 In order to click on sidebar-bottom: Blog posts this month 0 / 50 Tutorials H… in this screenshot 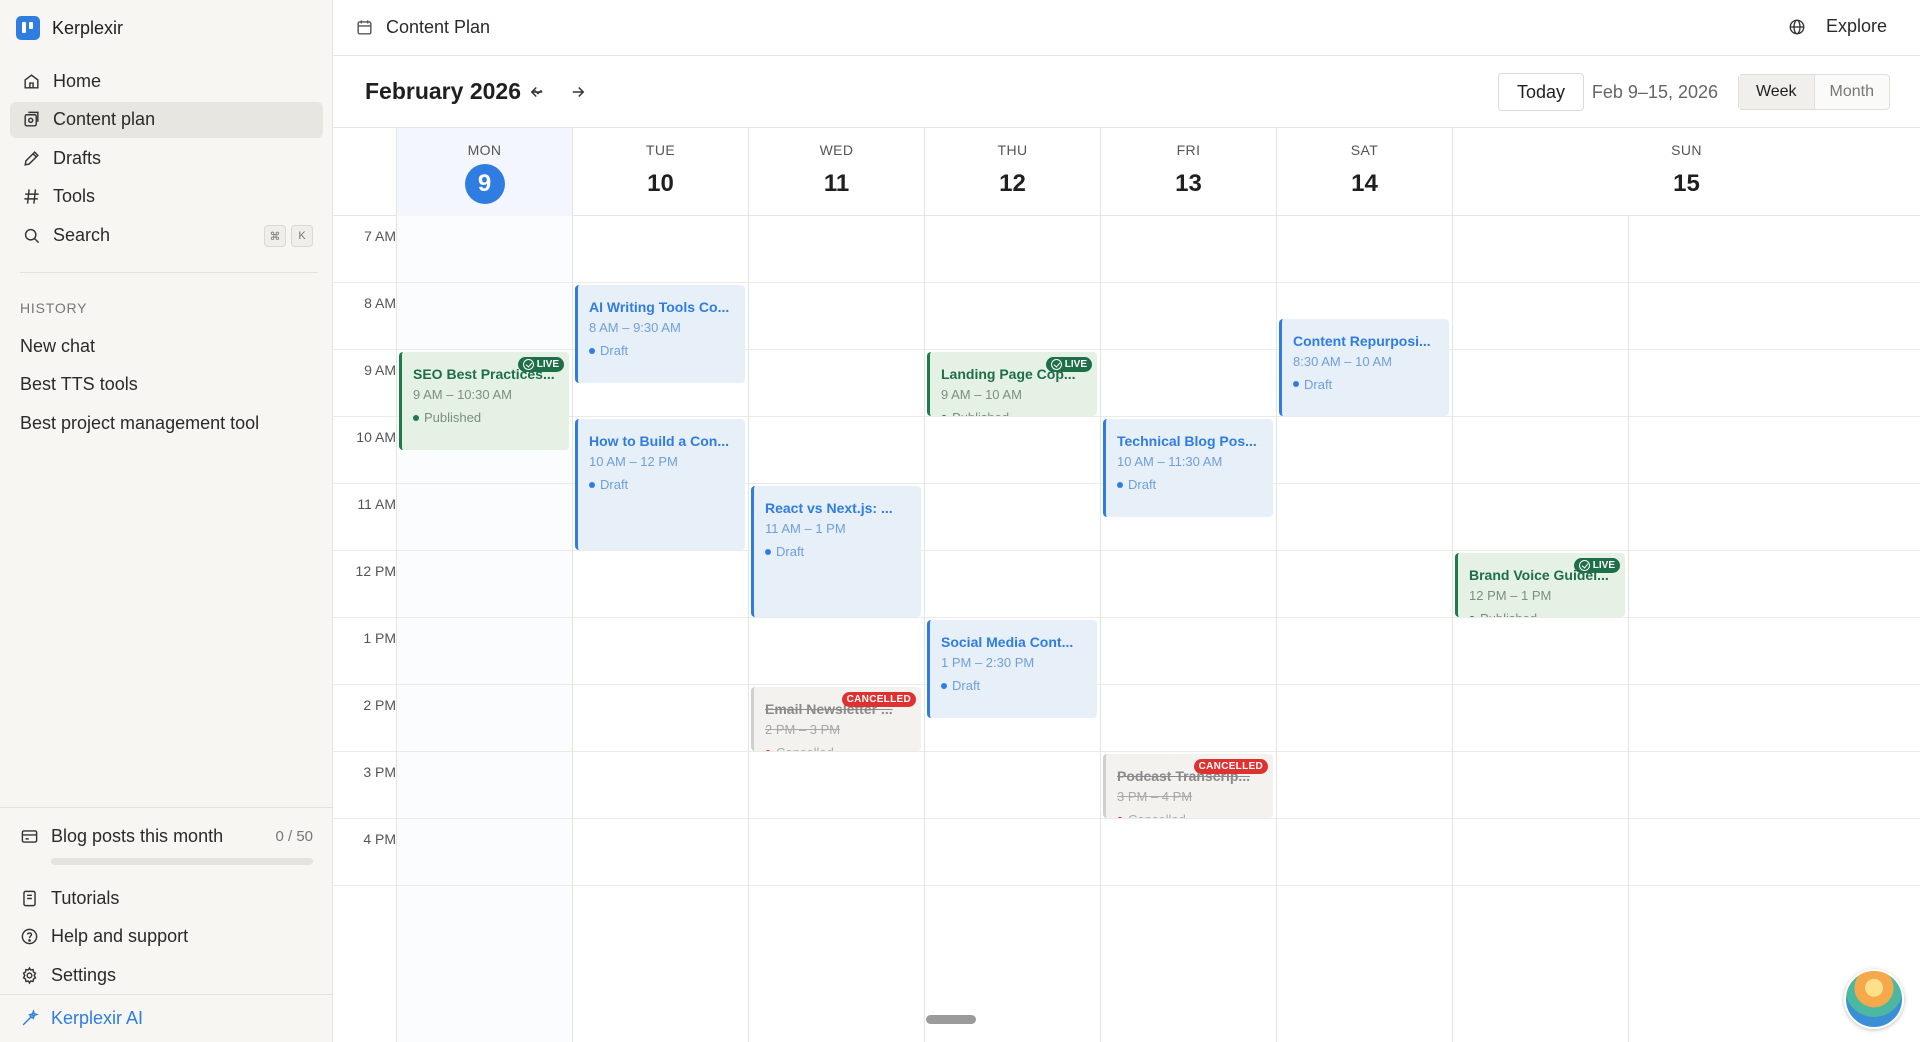, I will do `click(166, 896)`.